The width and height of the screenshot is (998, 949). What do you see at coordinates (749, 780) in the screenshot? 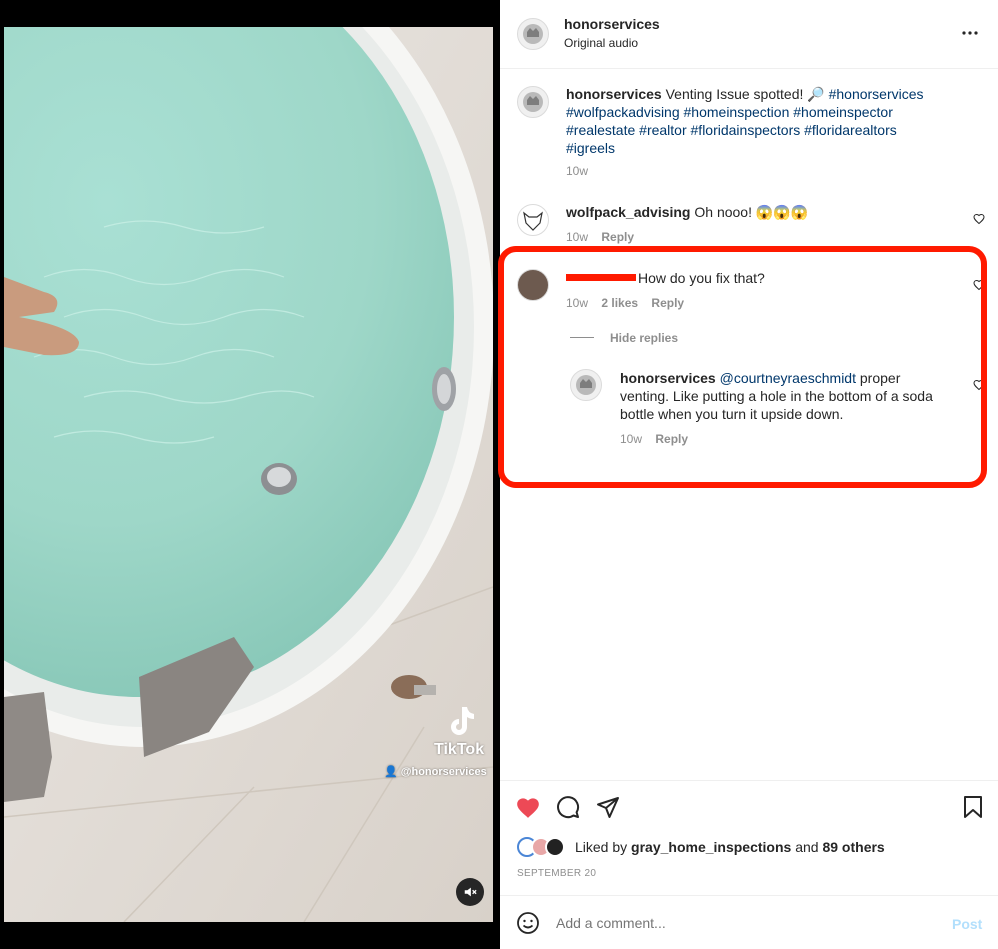
I see `actions-divider` at bounding box center [749, 780].